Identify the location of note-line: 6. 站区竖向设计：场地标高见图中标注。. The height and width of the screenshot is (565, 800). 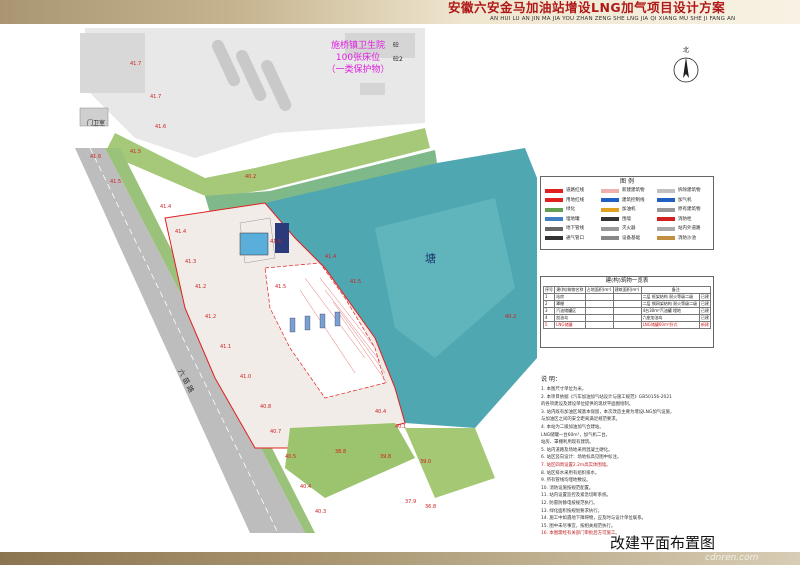
(581, 458).